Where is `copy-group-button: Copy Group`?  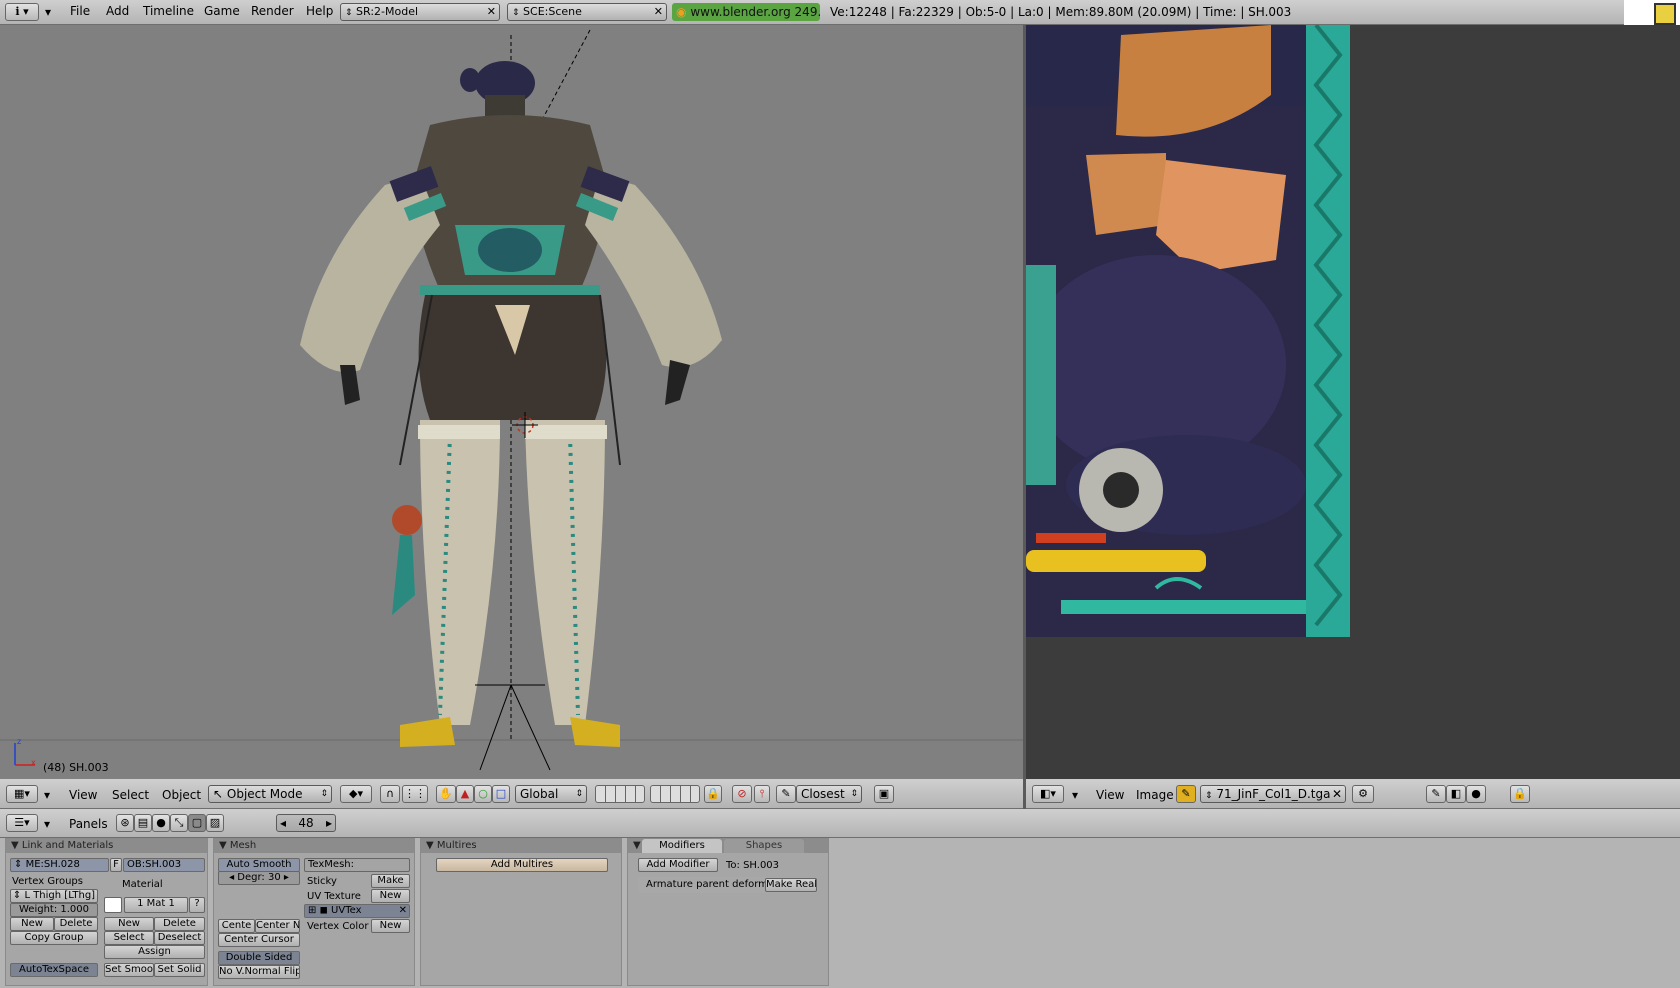 copy-group-button: Copy Group is located at coordinates (54, 938).